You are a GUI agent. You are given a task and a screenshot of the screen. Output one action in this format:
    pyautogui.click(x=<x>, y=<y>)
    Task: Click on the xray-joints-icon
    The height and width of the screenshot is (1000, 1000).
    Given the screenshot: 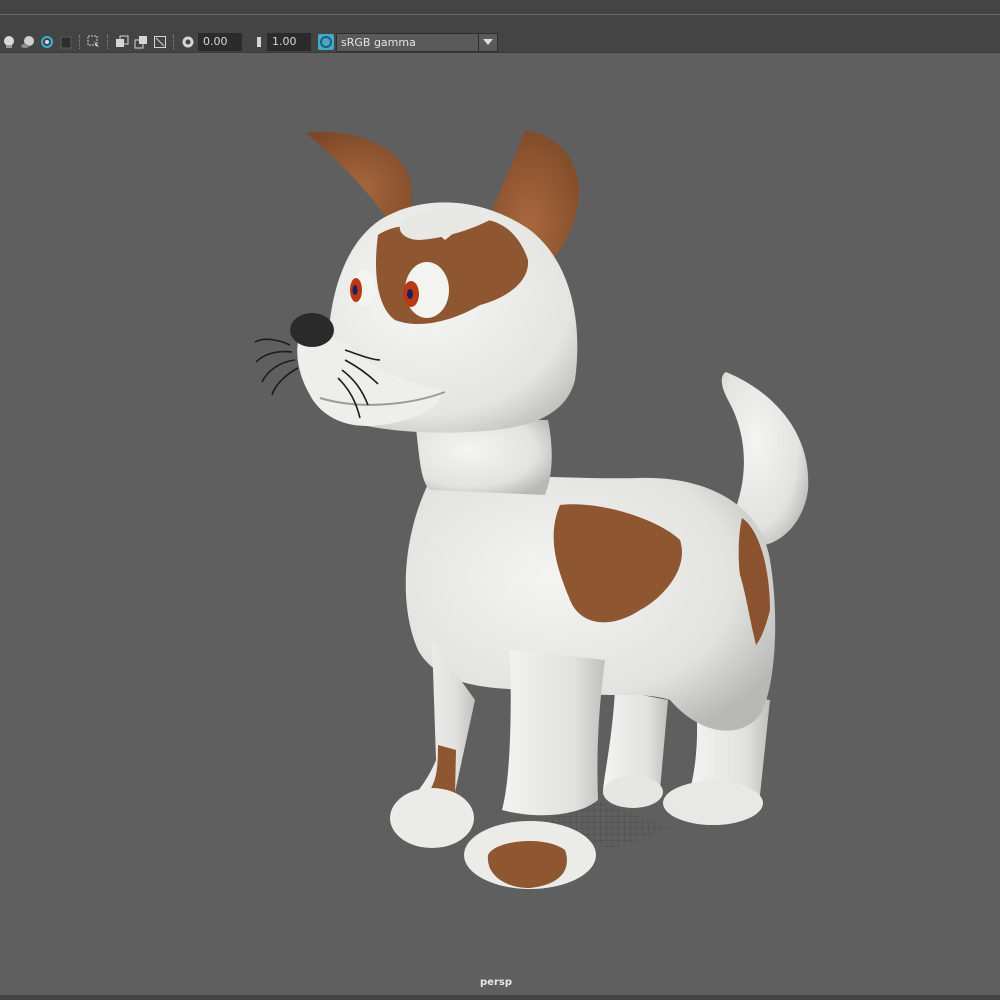 What is the action you would take?
    pyautogui.click(x=141, y=42)
    